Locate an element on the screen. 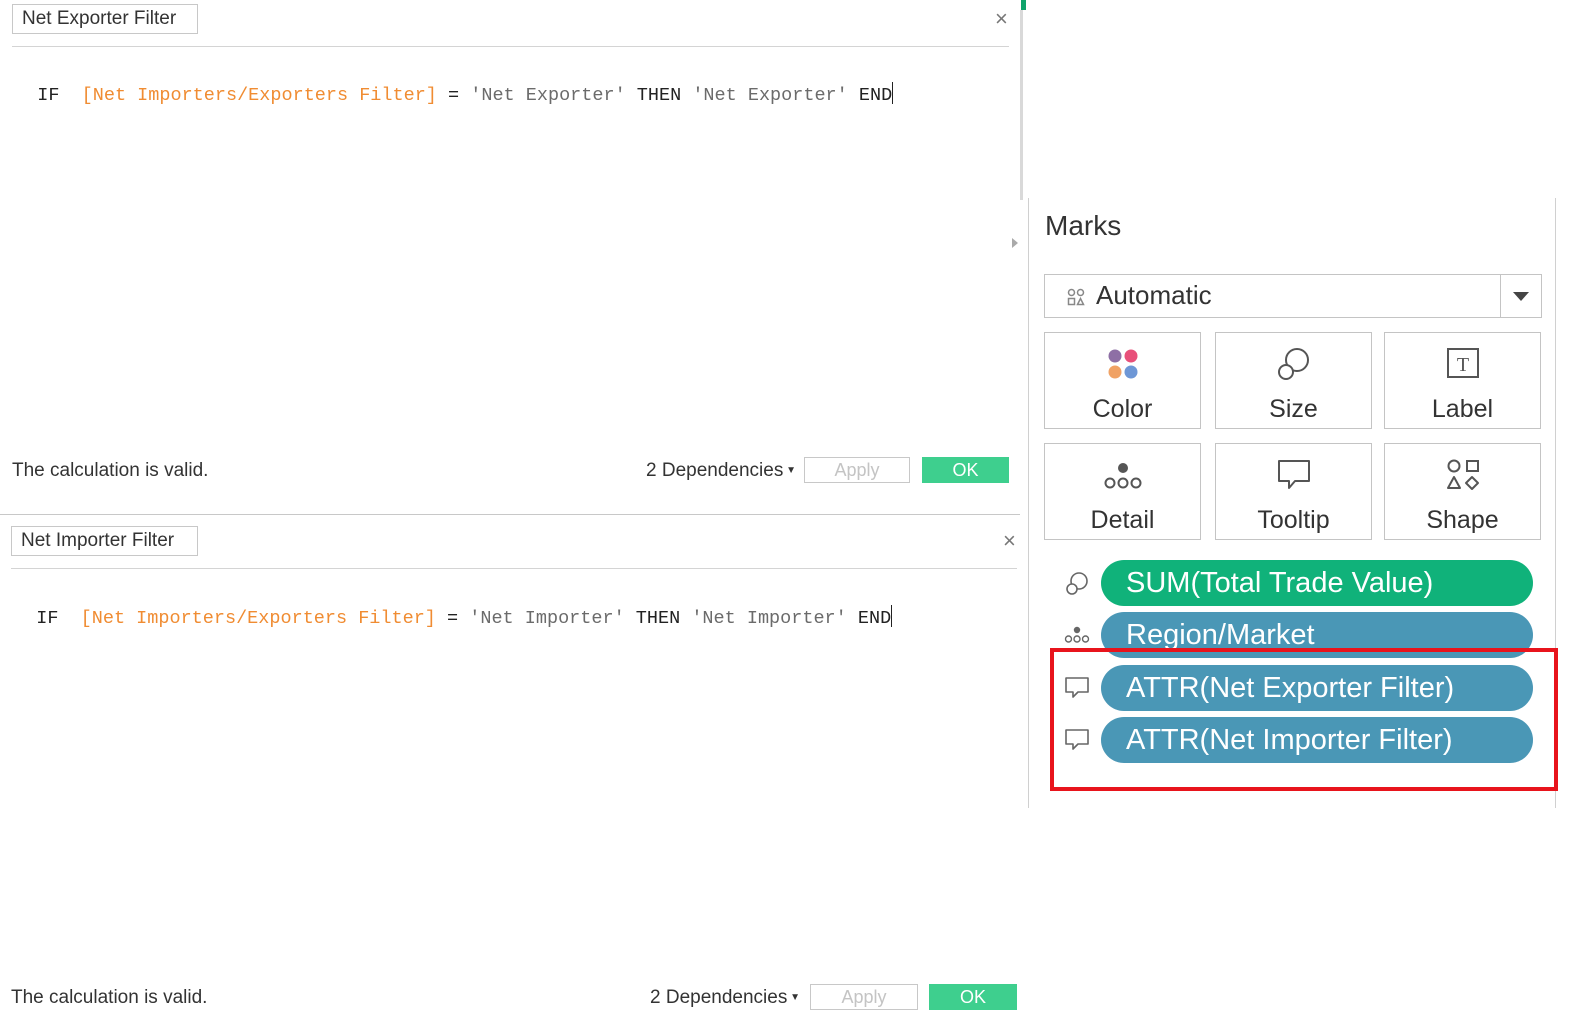 This screenshot has width=1594, height=1031. tooltip-icon is located at coordinates (1293, 475).